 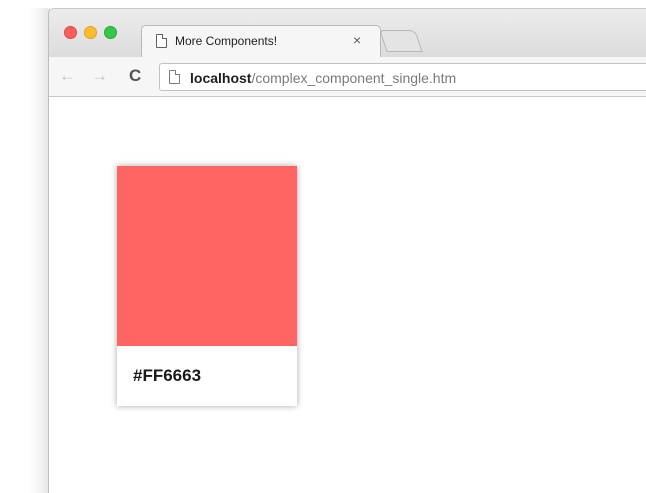 What do you see at coordinates (67, 76) in the screenshot?
I see `back-arrow-icon: ←` at bounding box center [67, 76].